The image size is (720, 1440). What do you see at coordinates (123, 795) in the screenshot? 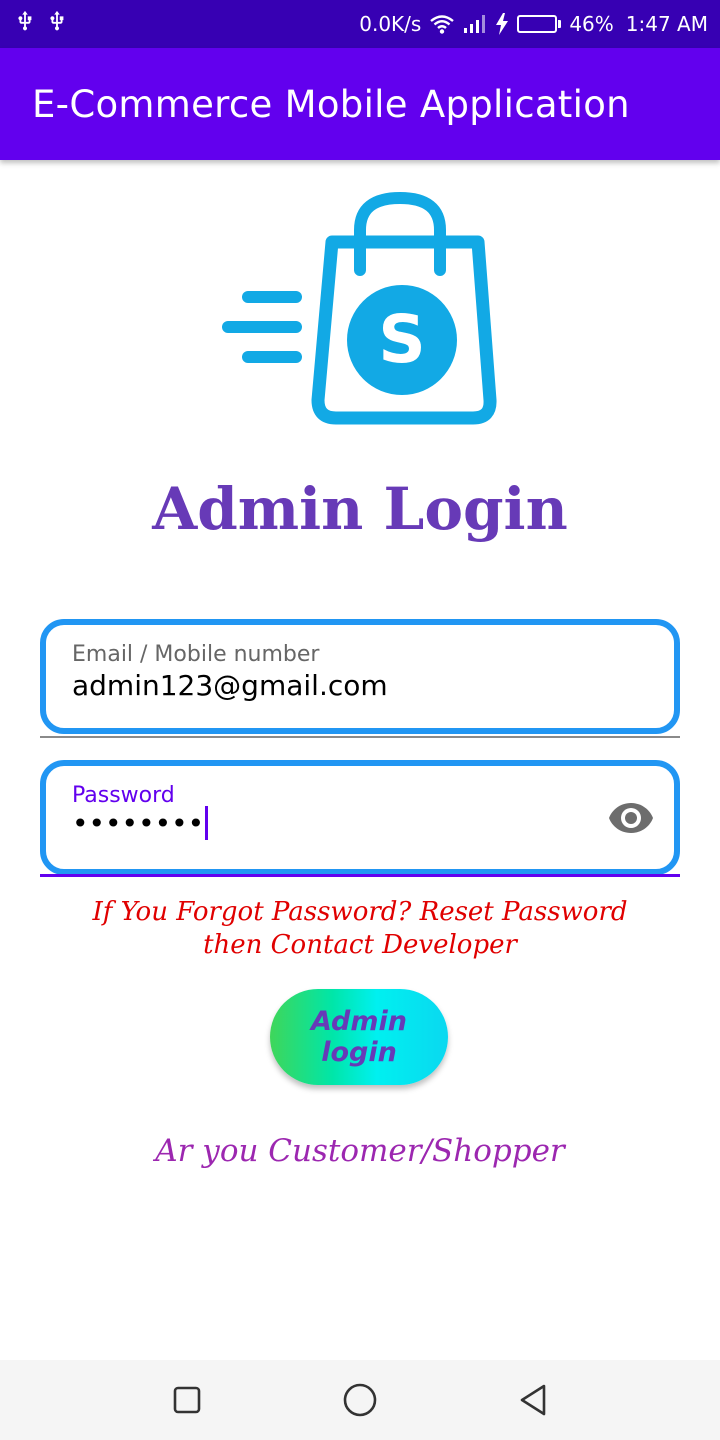
I see `password-label: Password` at bounding box center [123, 795].